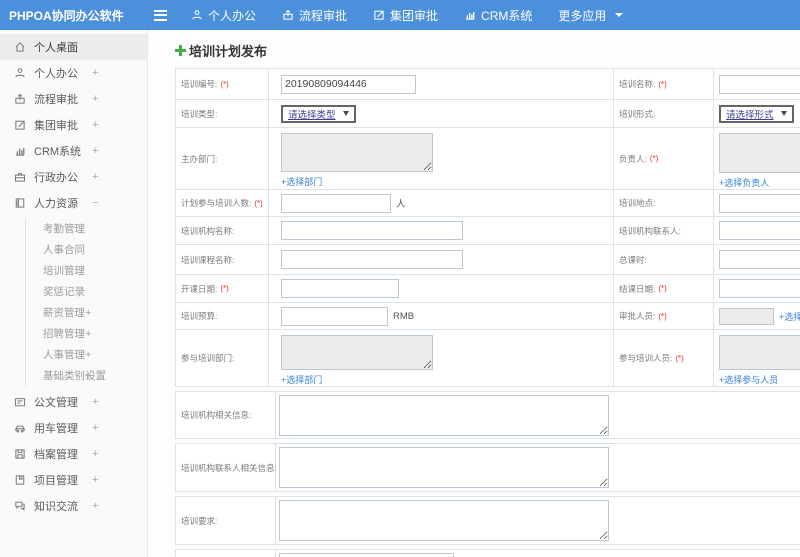 The image size is (800, 557). What do you see at coordinates (336, 203) in the screenshot?
I see `planned-participants-input` at bounding box center [336, 203].